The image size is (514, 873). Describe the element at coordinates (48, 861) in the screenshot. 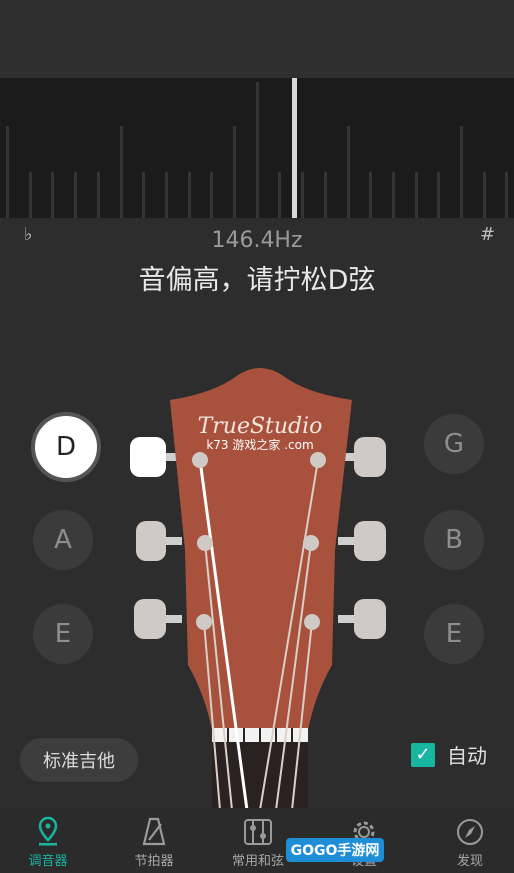

I see `tab-tuner-label: 调音器` at that location.